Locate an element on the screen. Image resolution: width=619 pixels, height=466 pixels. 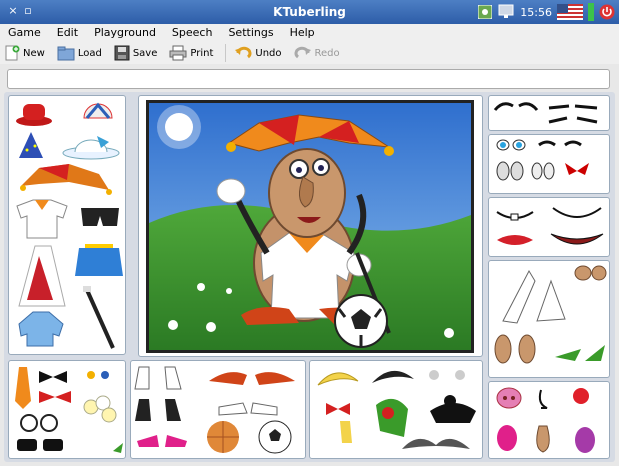
noses-panel is located at coordinates (549, 420).